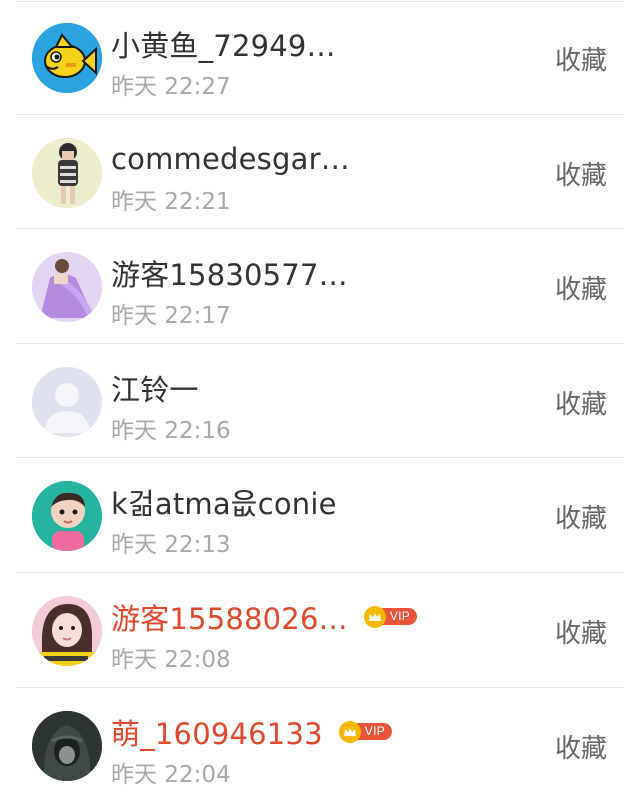  Describe the element at coordinates (155, 388) in the screenshot. I see `user-name: 江铃一` at that location.